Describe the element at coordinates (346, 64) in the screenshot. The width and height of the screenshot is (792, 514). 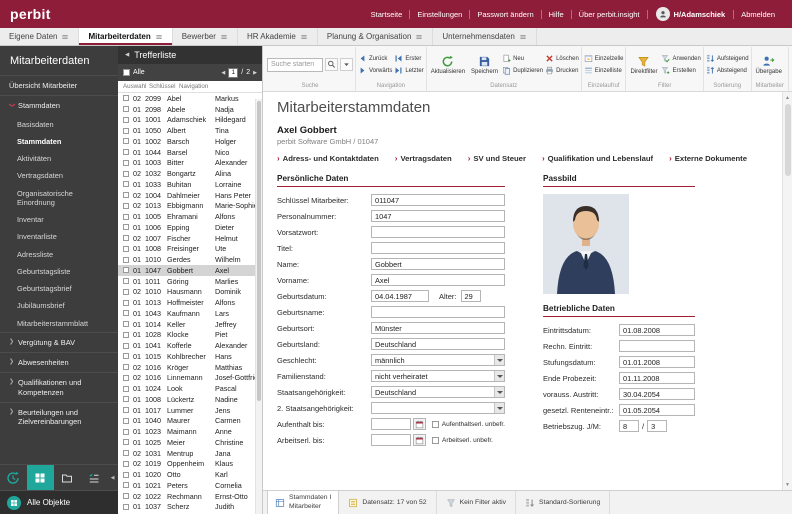
I see `search-options-caret` at that location.